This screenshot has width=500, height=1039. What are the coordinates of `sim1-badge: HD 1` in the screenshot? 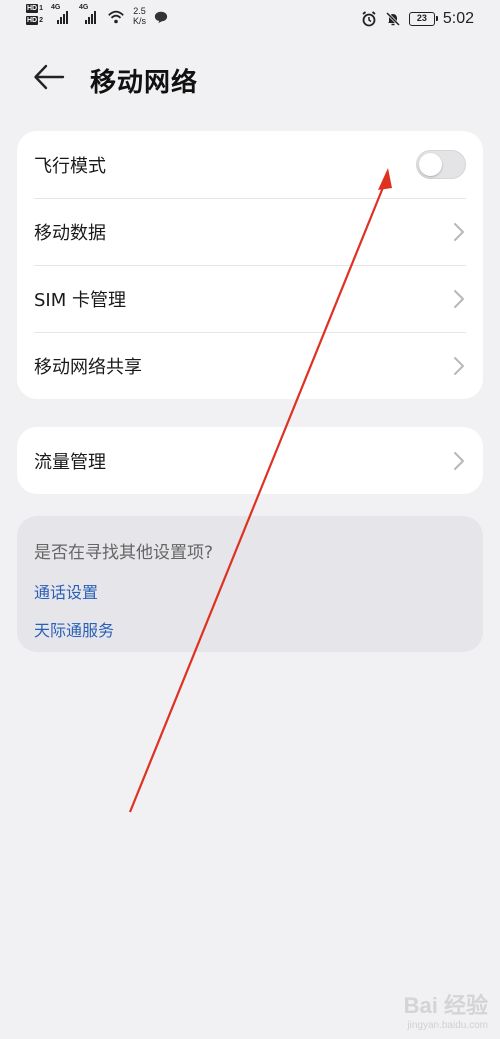 It's located at (34, 8).